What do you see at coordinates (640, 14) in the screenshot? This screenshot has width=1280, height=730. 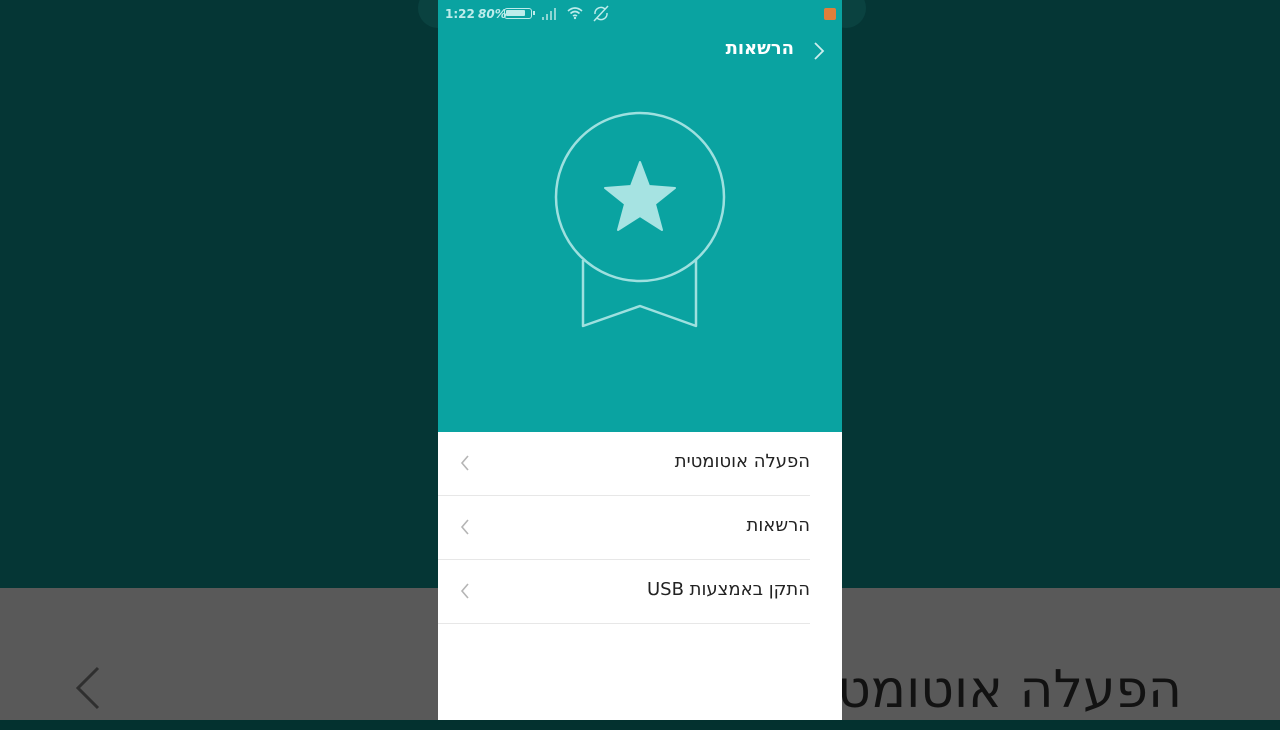 I see `status-bar: 1:22 80%` at bounding box center [640, 14].